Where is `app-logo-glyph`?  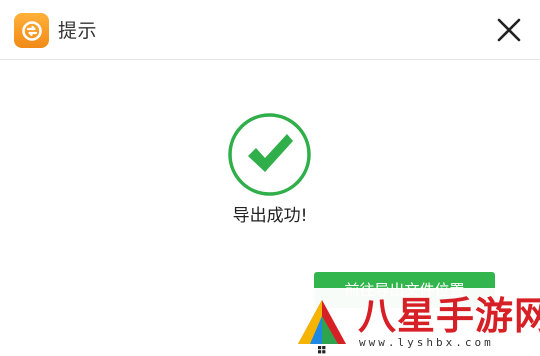 app-logo-glyph is located at coordinates (31, 30).